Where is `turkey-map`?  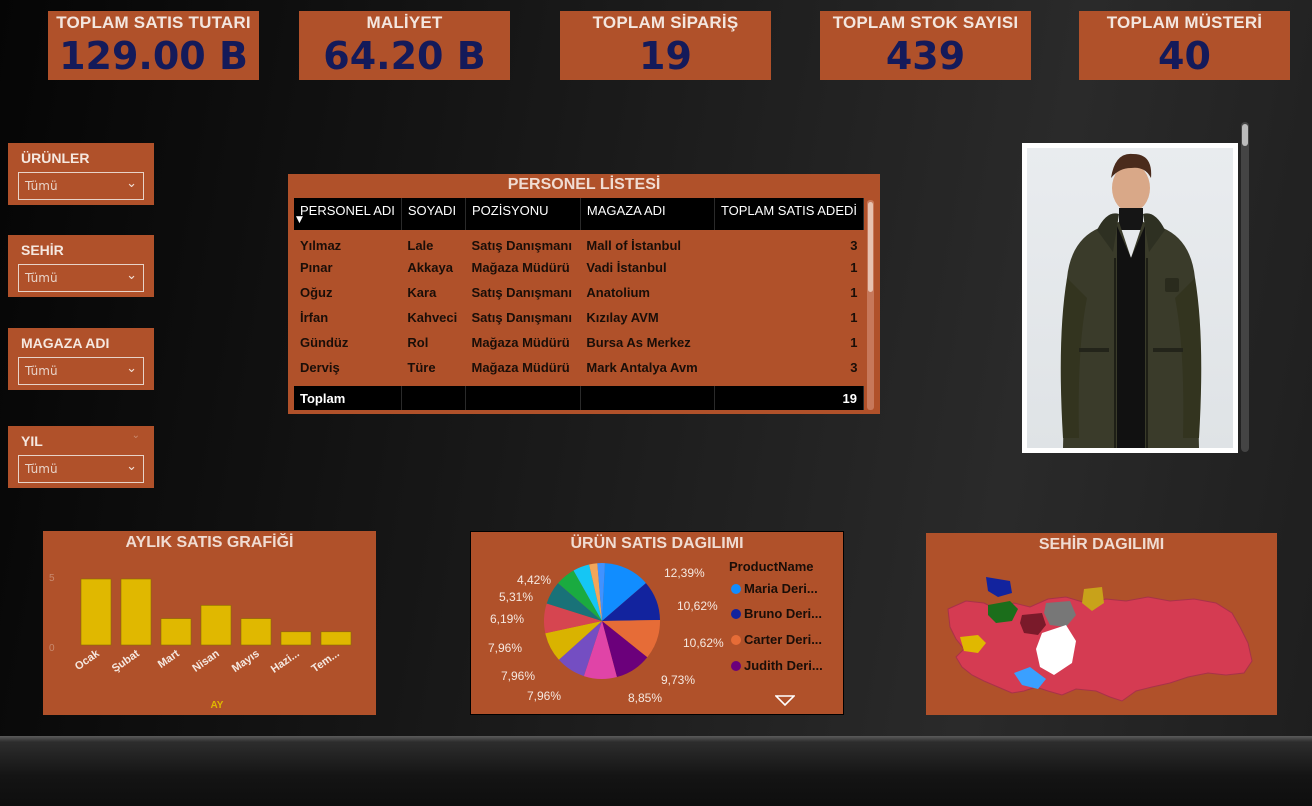
turkey-map is located at coordinates (1101, 638).